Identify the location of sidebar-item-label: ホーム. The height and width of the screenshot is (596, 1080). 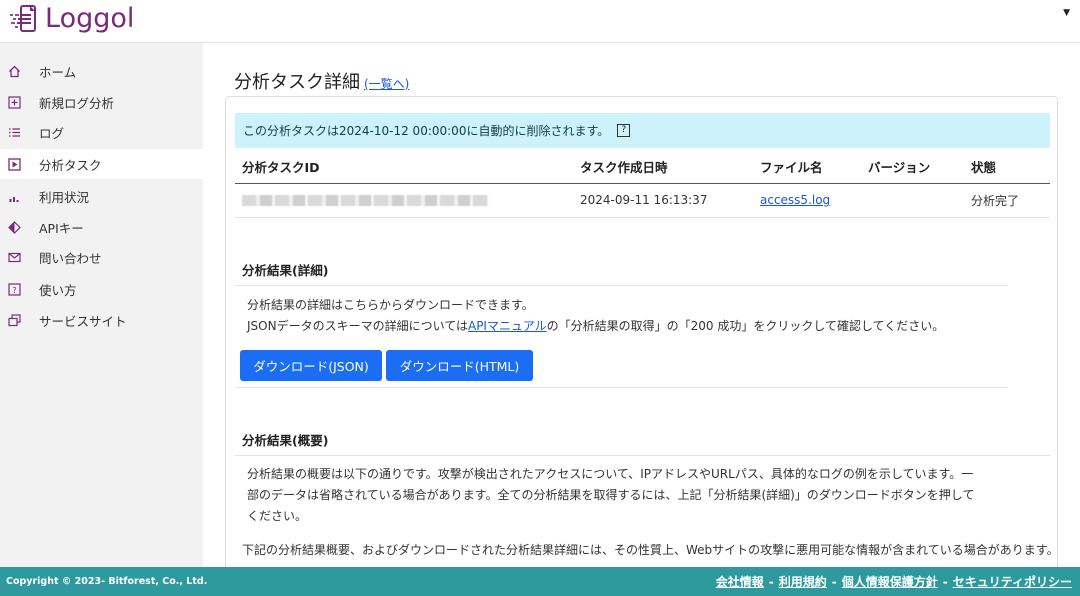
(58, 72).